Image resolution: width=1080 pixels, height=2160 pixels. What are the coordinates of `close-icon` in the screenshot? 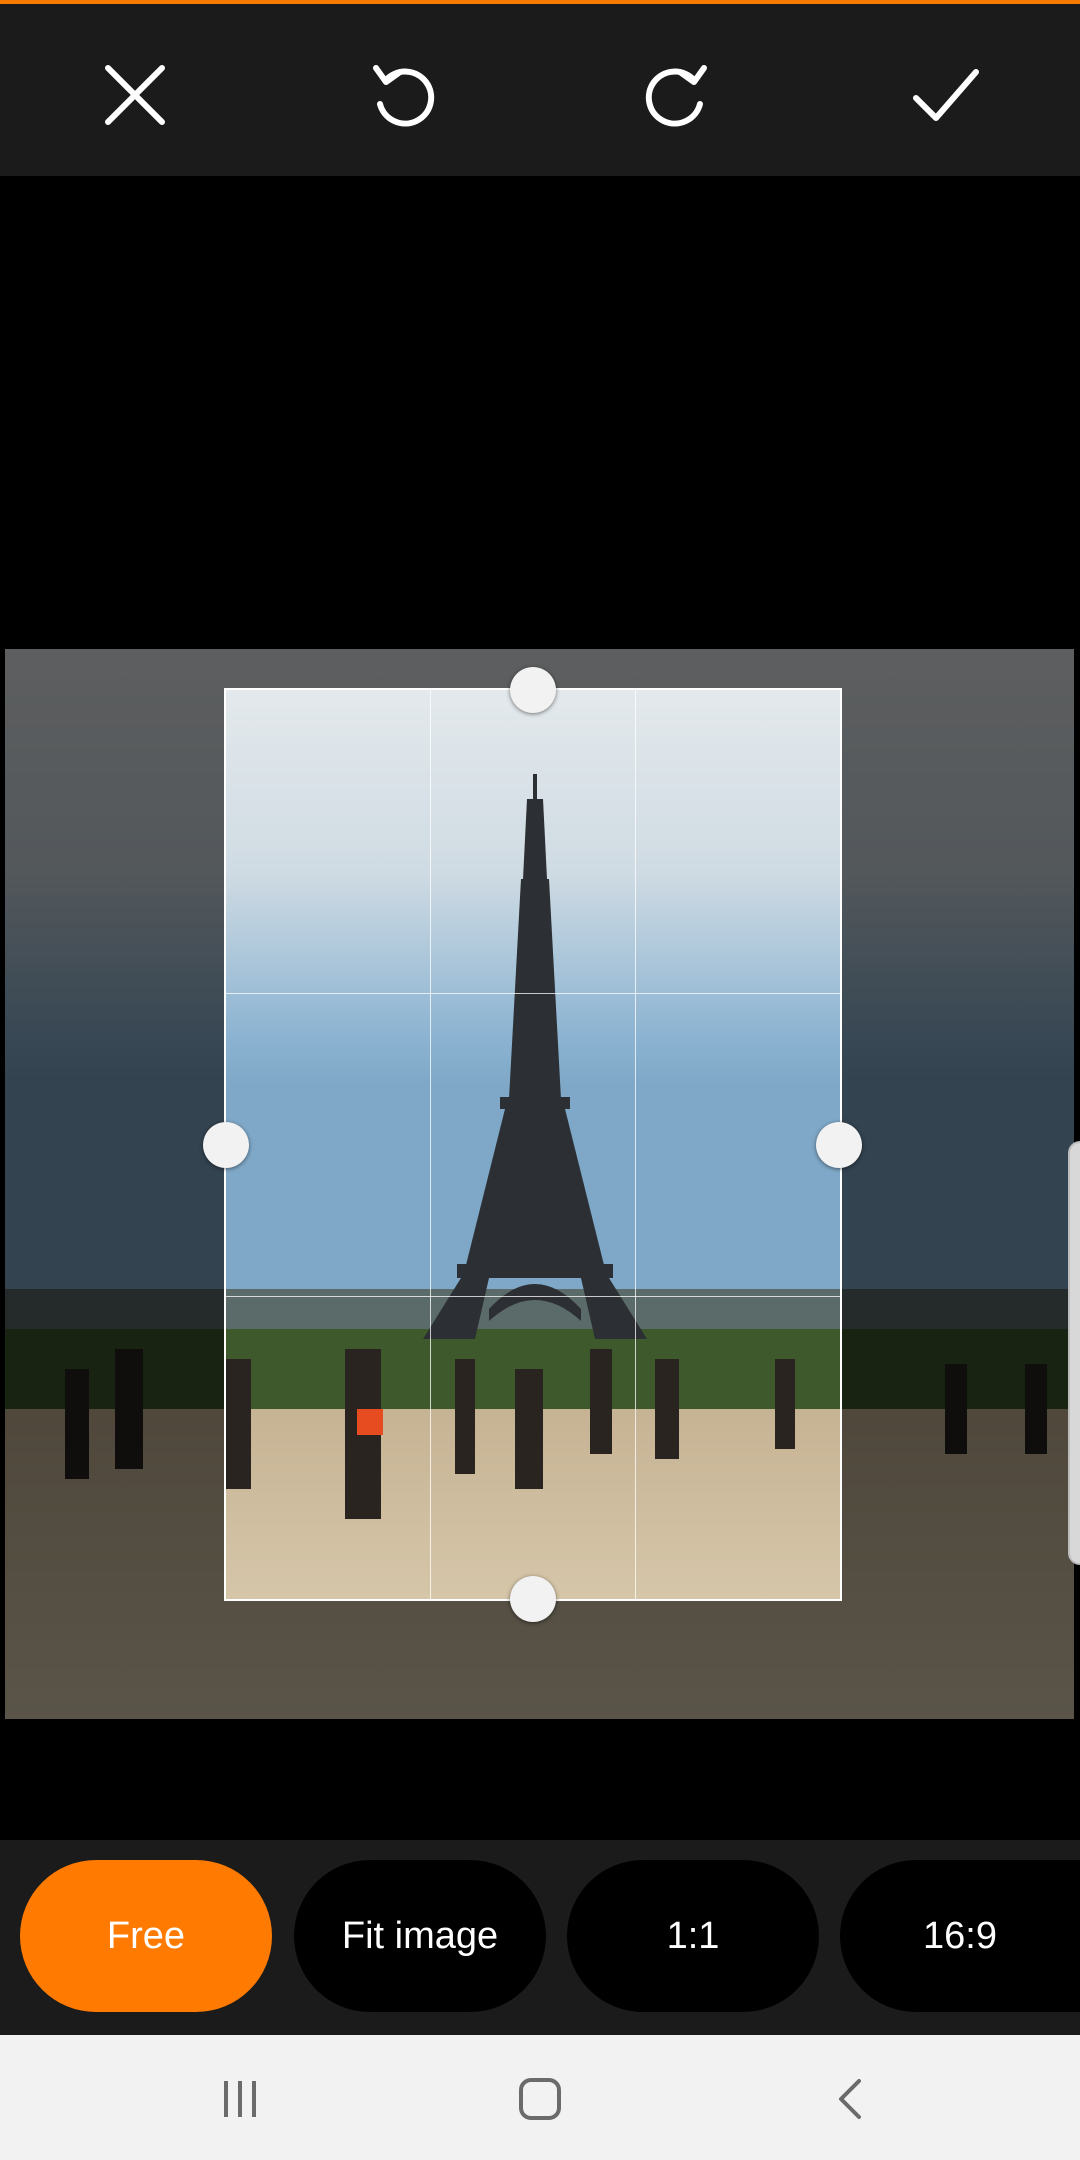 It's located at (135, 95).